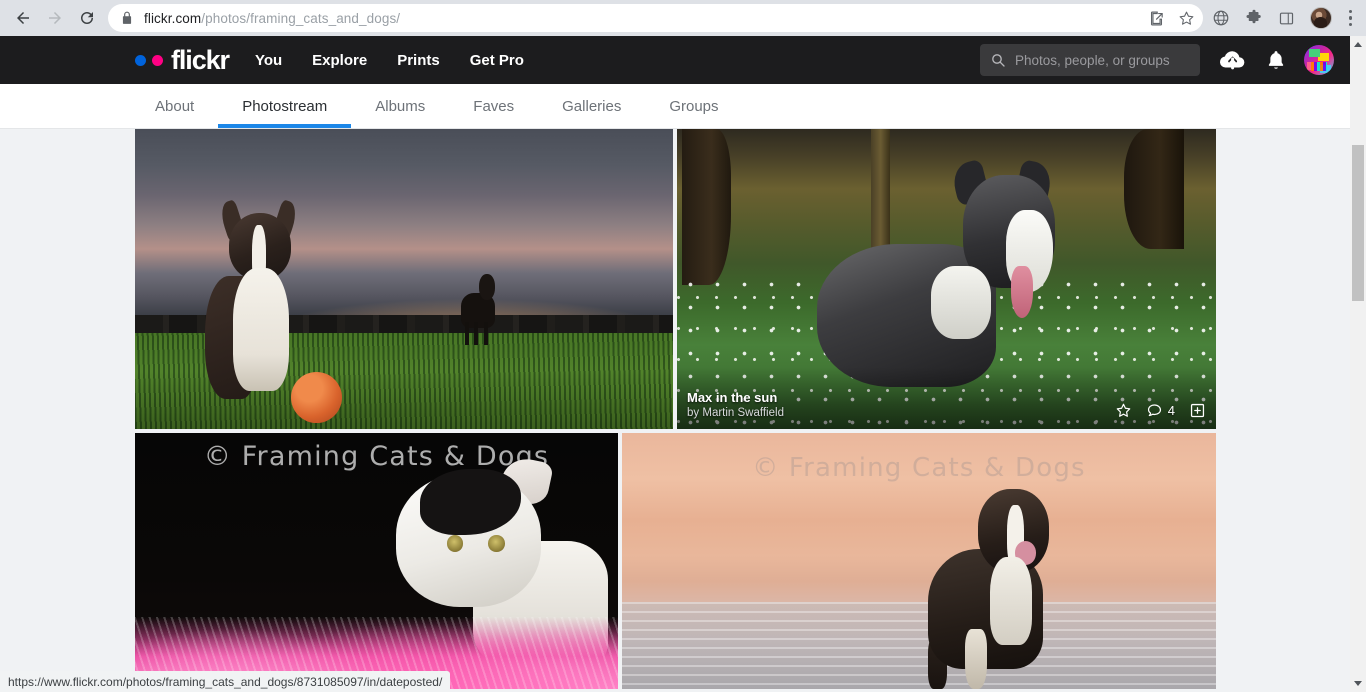 The width and height of the screenshot is (1366, 692). Describe the element at coordinates (1358, 223) in the screenshot. I see `scrollbar-thumb` at that location.